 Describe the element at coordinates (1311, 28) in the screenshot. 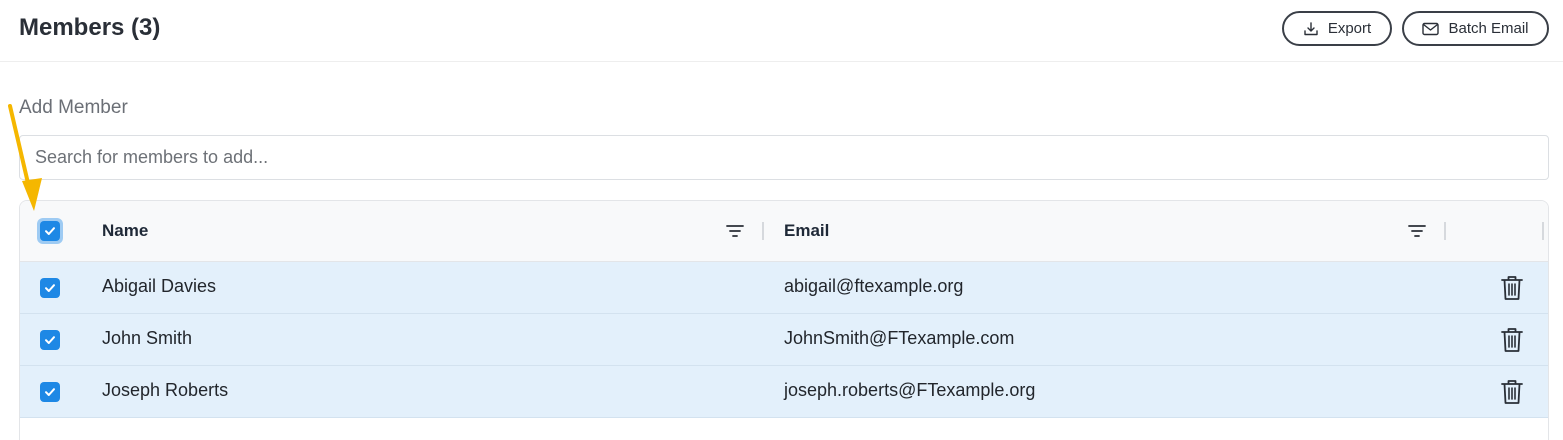

I see `download-icon` at that location.